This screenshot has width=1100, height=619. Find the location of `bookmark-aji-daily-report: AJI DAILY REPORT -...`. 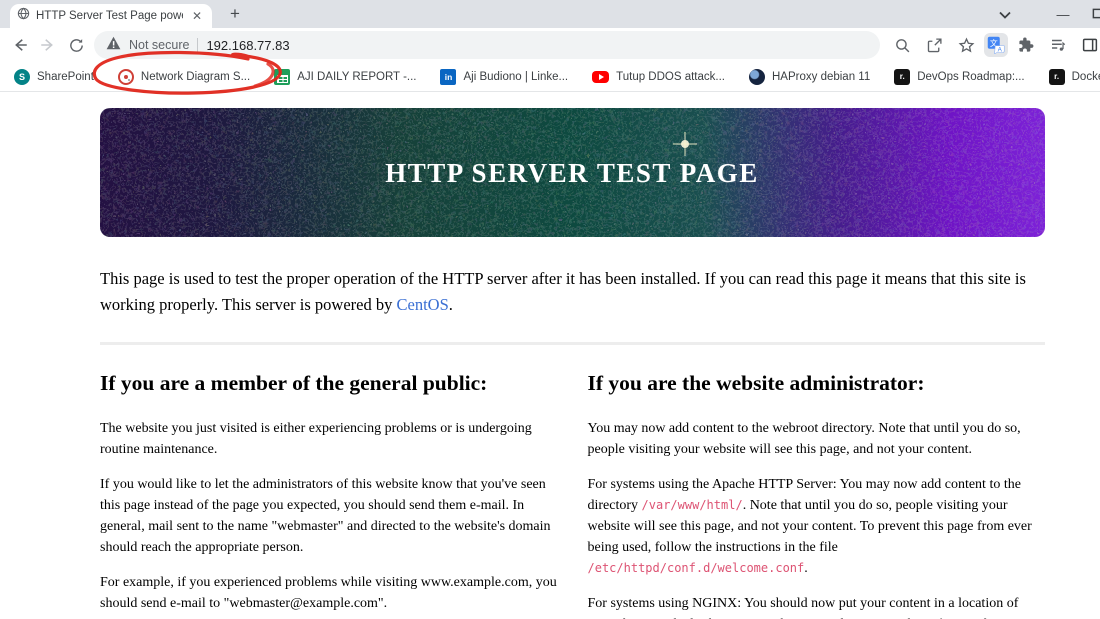

bookmark-aji-daily-report: AJI DAILY REPORT -... is located at coordinates (345, 76).